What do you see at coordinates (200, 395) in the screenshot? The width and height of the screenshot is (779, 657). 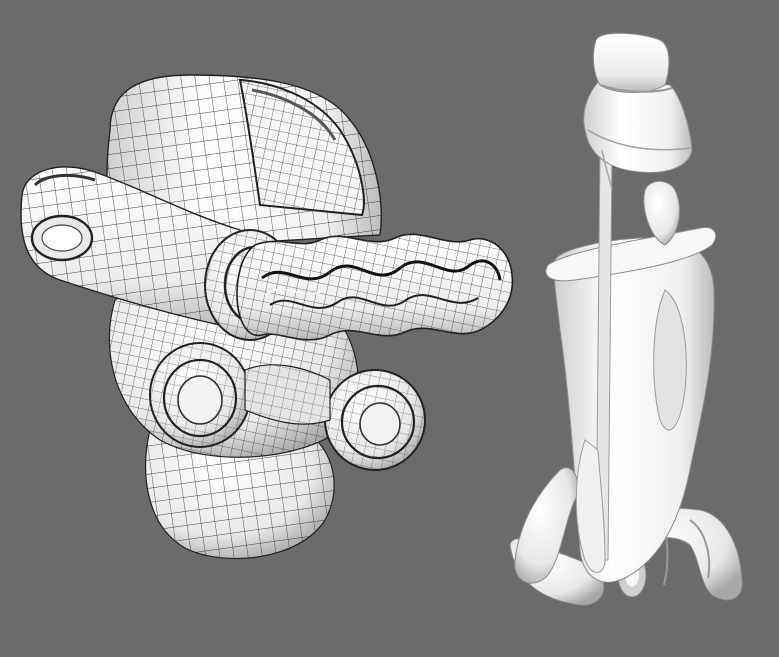 I see `mask-filter-left` at bounding box center [200, 395].